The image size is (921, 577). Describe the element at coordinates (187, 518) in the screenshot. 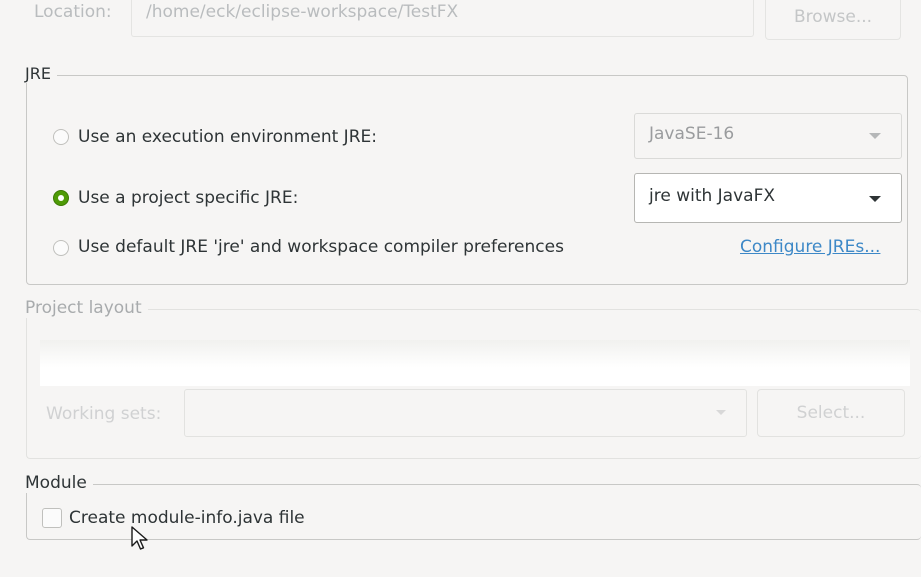

I see `module-info-label: Create module-info.java file` at that location.